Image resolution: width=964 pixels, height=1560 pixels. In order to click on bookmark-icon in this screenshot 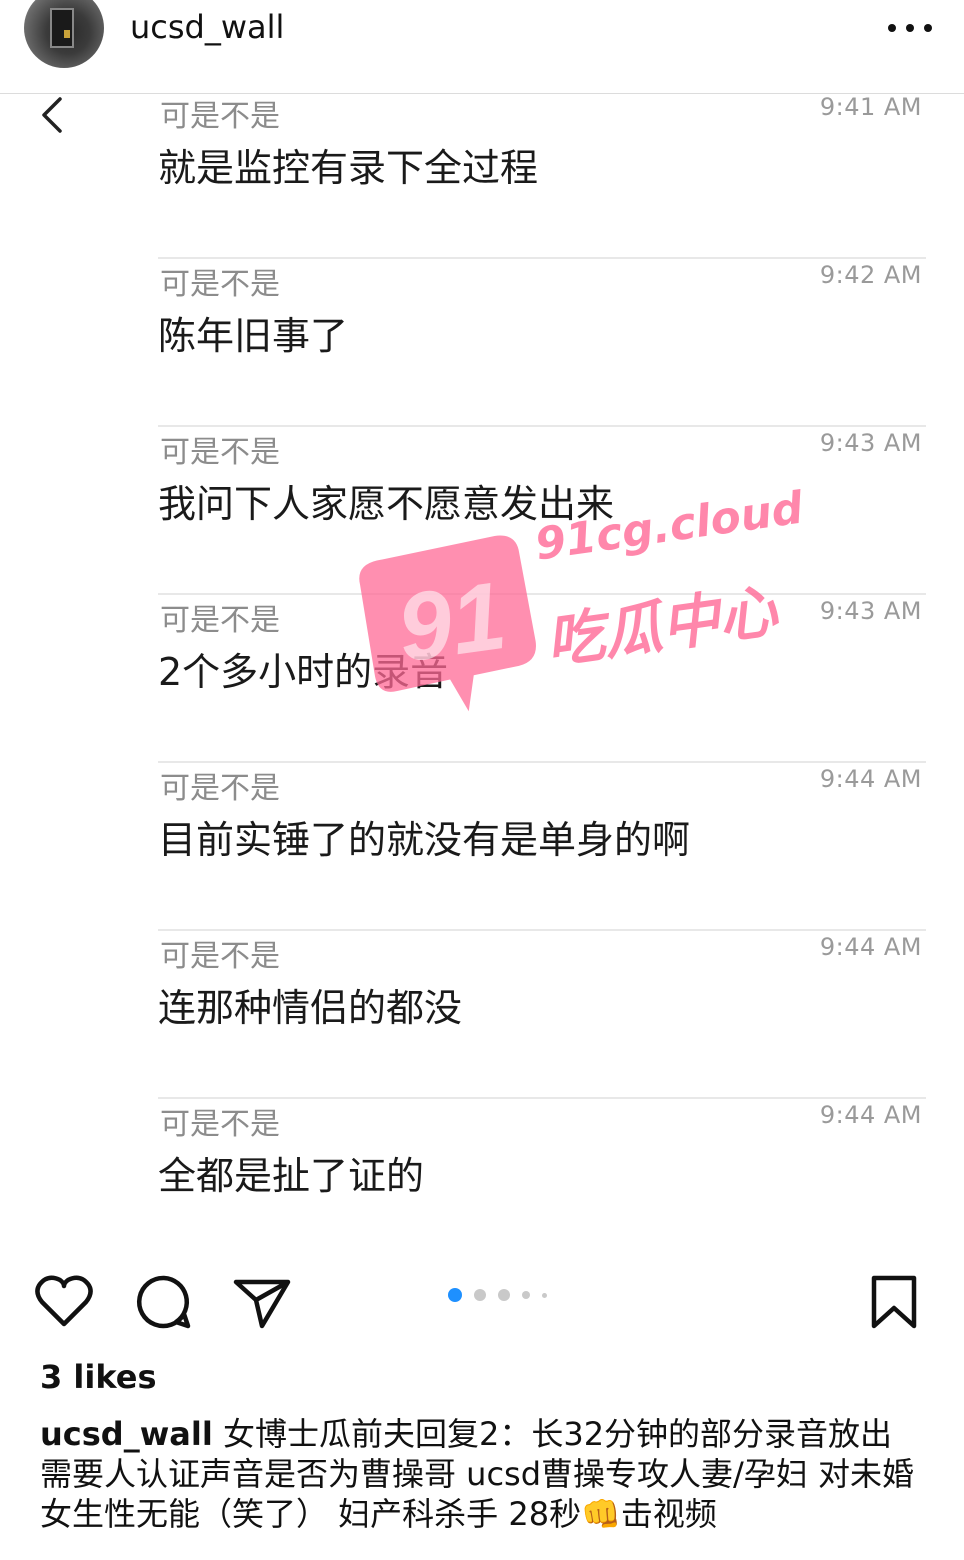, I will do `click(894, 1302)`.